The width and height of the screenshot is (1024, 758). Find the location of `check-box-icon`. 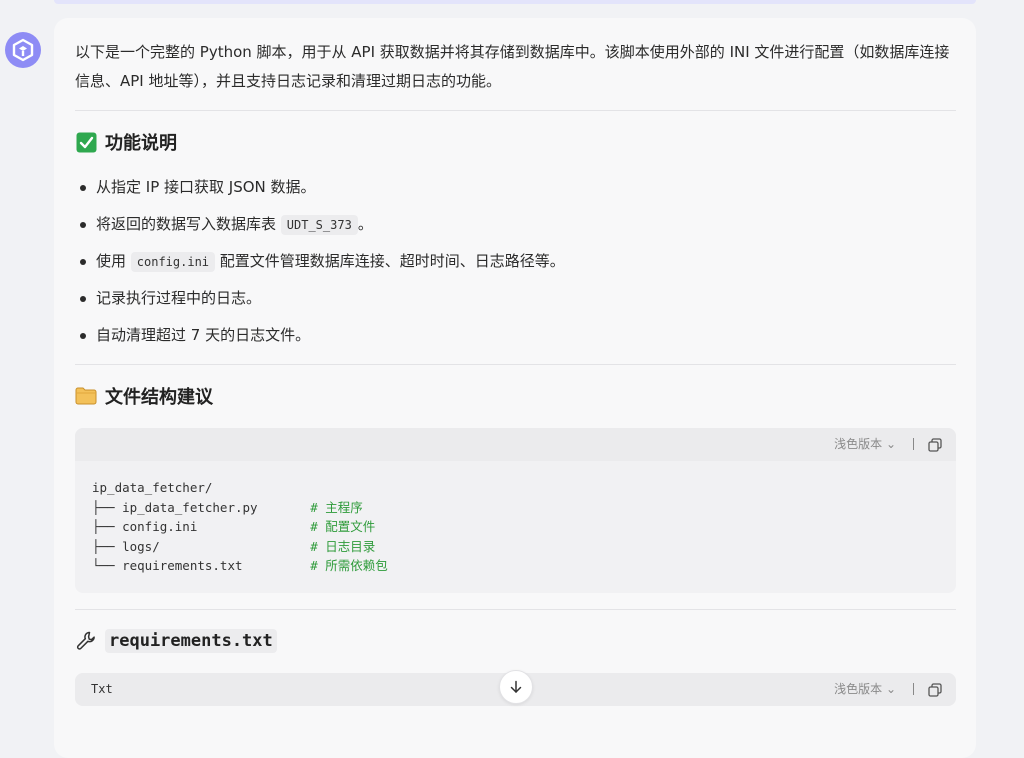

check-box-icon is located at coordinates (86, 142).